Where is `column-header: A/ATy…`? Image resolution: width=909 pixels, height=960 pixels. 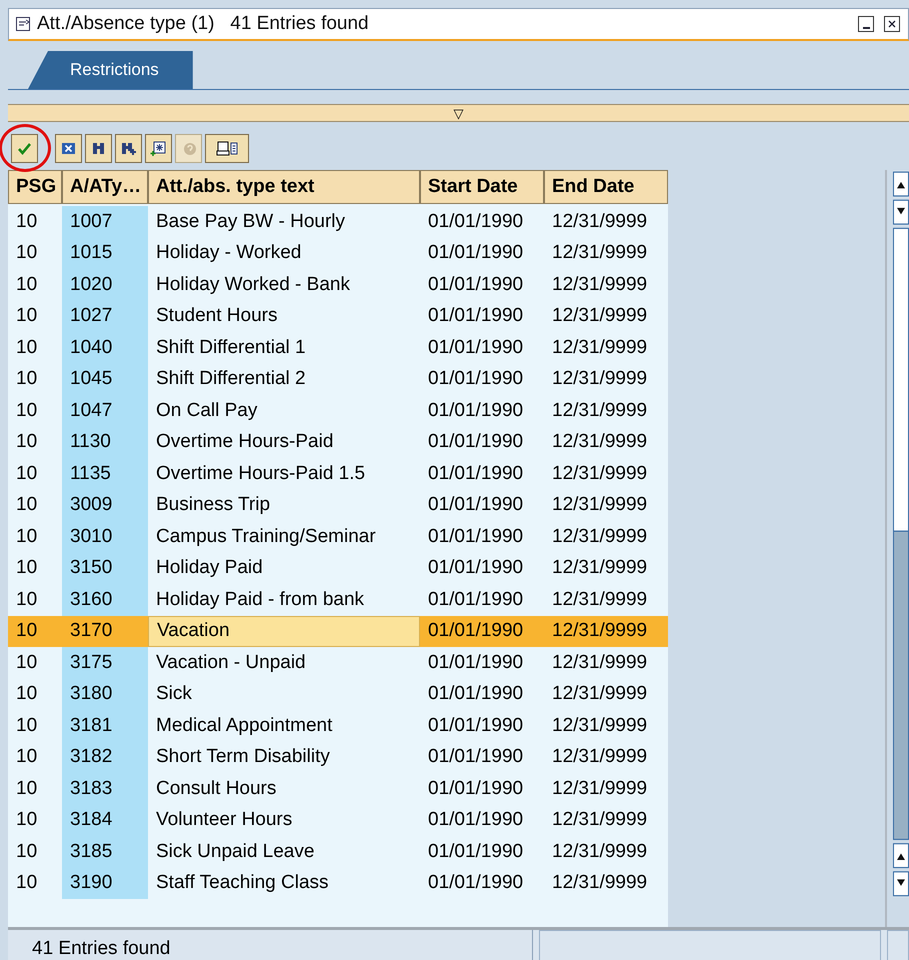 column-header: A/ATy… is located at coordinates (105, 187).